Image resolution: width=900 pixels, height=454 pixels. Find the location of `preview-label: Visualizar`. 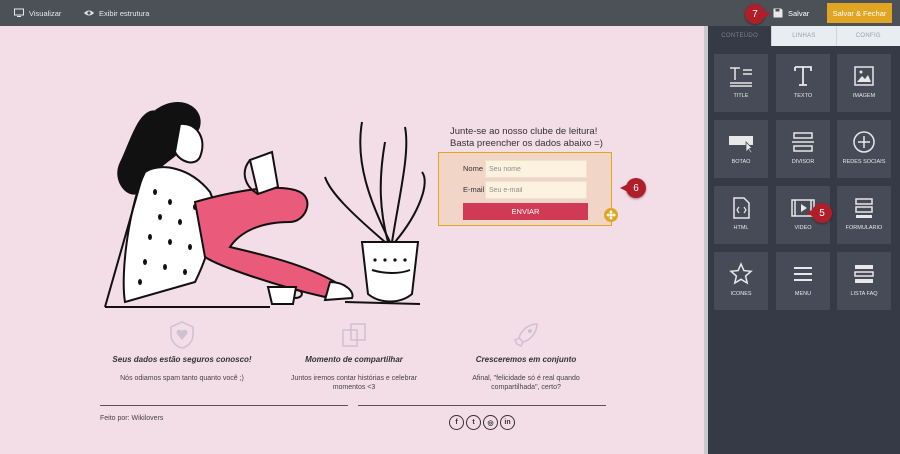

preview-label: Visualizar is located at coordinates (45, 13).